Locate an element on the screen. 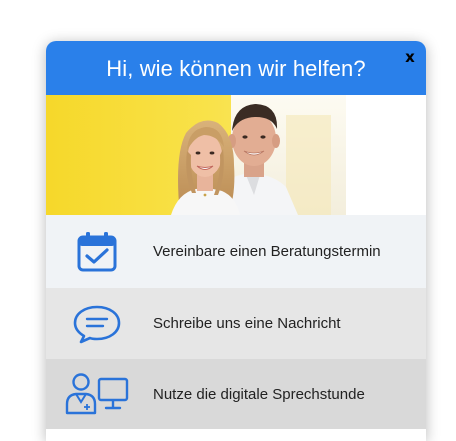 Image resolution: width=456 pixels, height=441 pixels. doctor-monitor-icon is located at coordinates (97, 394).